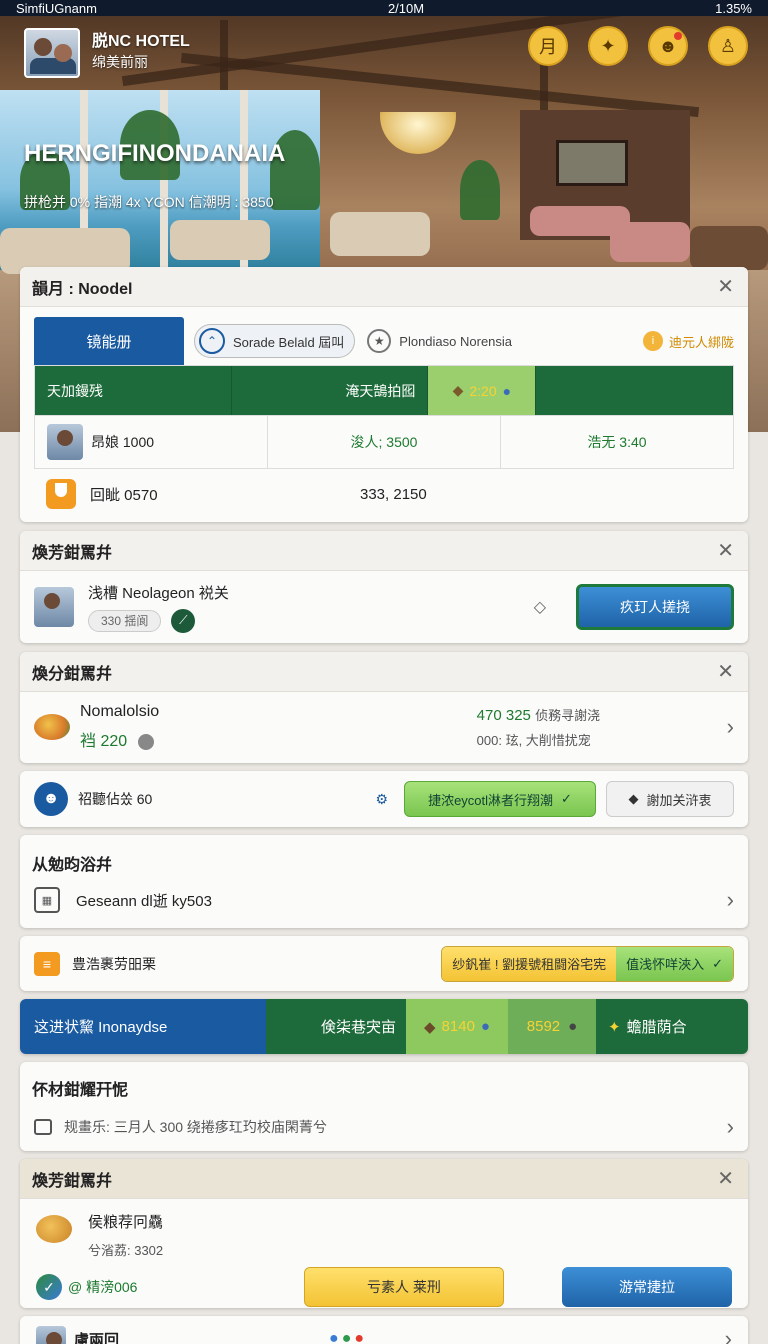  Describe the element at coordinates (672, 1026) in the screenshot. I see `banner-segment: ✦ 蟾腊荫合` at that location.